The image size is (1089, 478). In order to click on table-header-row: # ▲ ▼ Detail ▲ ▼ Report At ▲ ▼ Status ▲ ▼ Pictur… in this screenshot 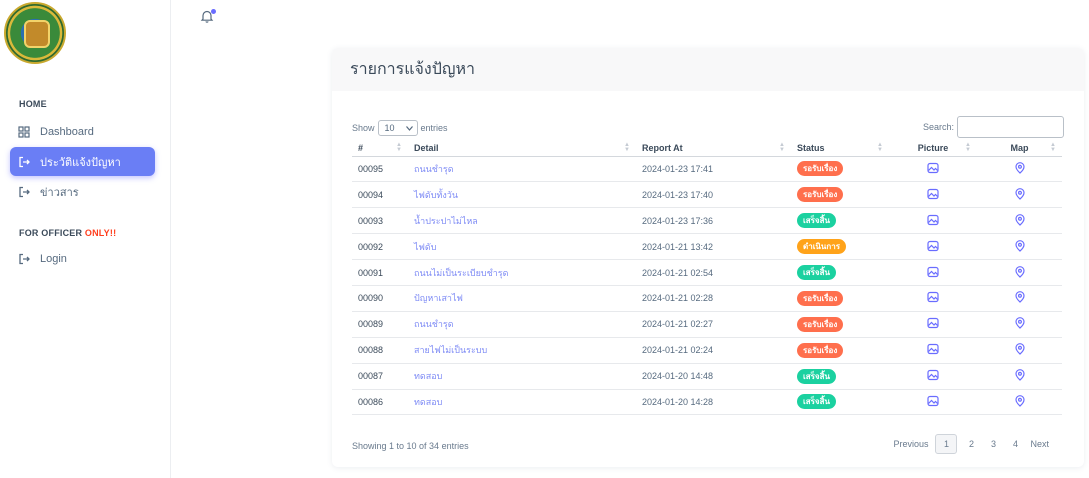, I will do `click(707, 148)`.